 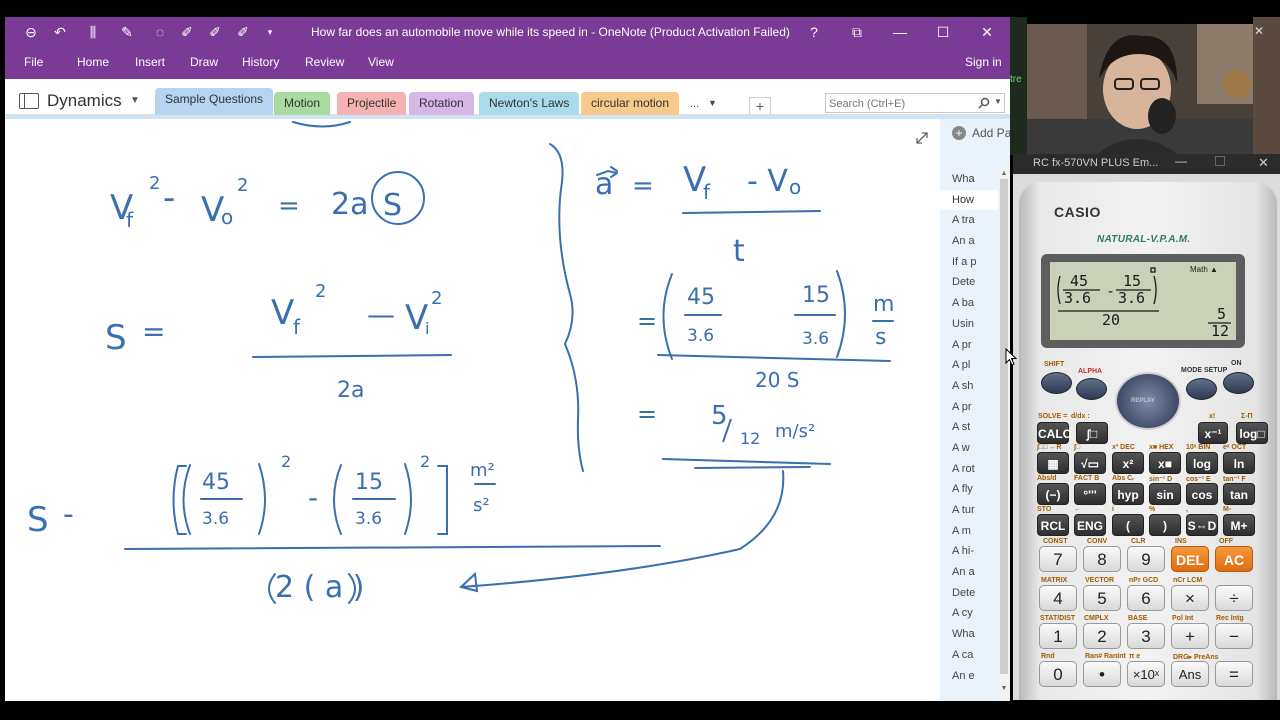 What do you see at coordinates (943, 32) in the screenshot?
I see `maximize-icon: ☐` at bounding box center [943, 32].